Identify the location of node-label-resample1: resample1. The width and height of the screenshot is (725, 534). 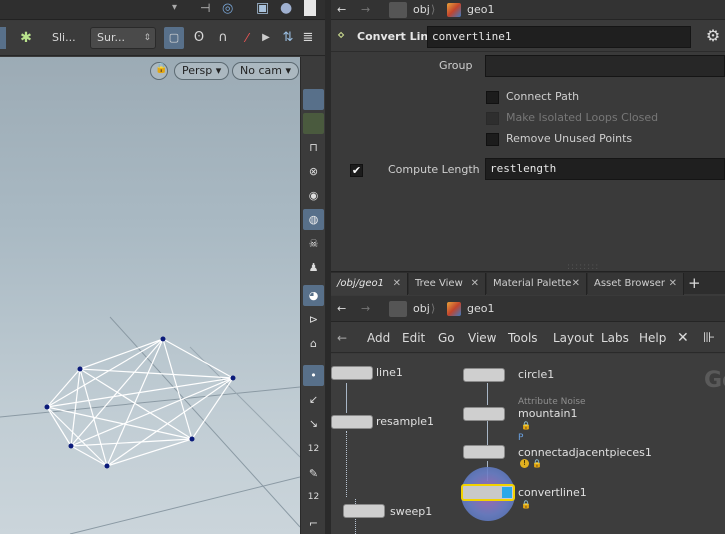
(405, 421).